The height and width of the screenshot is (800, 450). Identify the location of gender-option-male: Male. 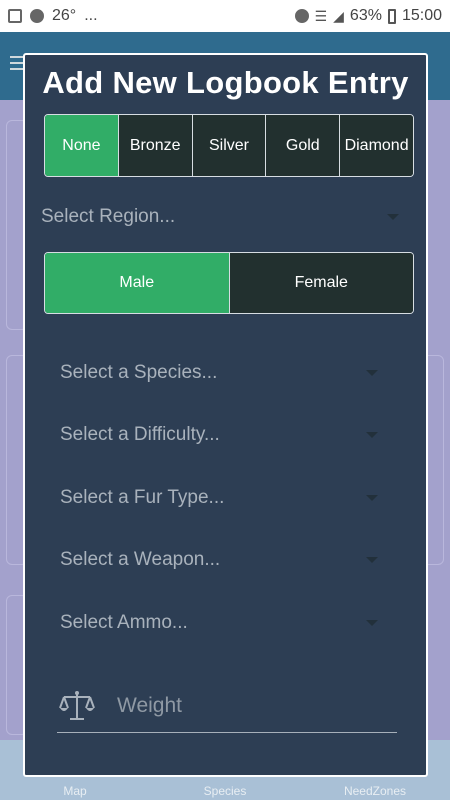
(137, 283).